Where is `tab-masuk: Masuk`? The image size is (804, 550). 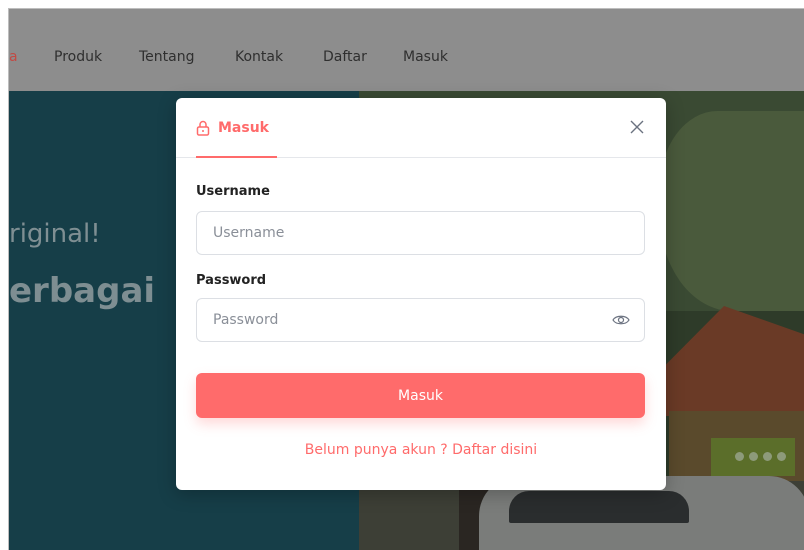
tab-masuk: Masuk is located at coordinates (236, 138).